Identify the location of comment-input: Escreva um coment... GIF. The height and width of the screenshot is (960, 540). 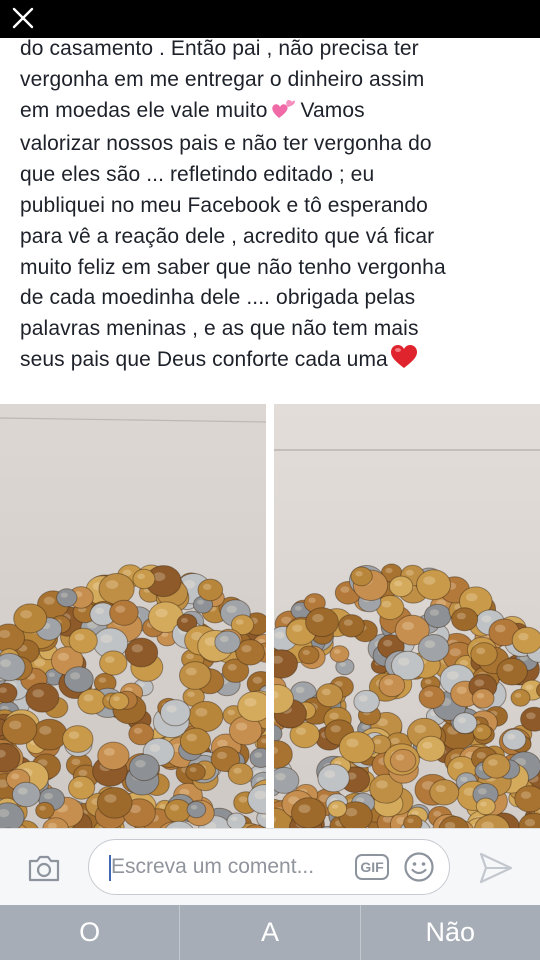
(269, 867).